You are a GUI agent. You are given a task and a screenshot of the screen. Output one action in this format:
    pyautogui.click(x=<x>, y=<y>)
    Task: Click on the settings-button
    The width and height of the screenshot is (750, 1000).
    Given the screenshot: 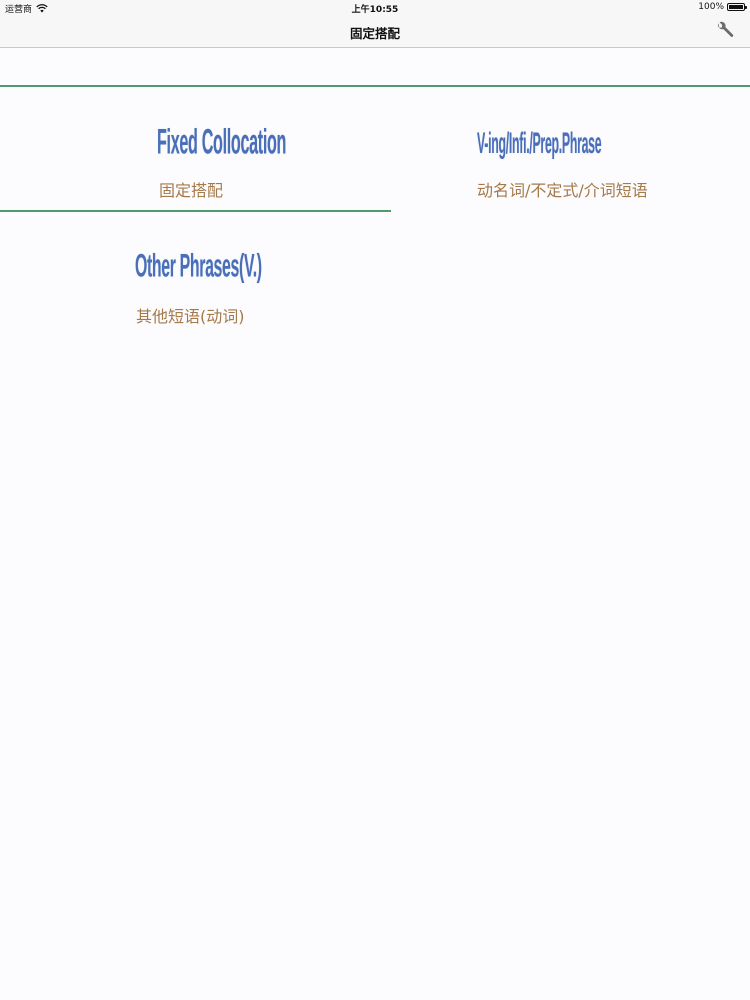 What is the action you would take?
    pyautogui.click(x=725, y=31)
    